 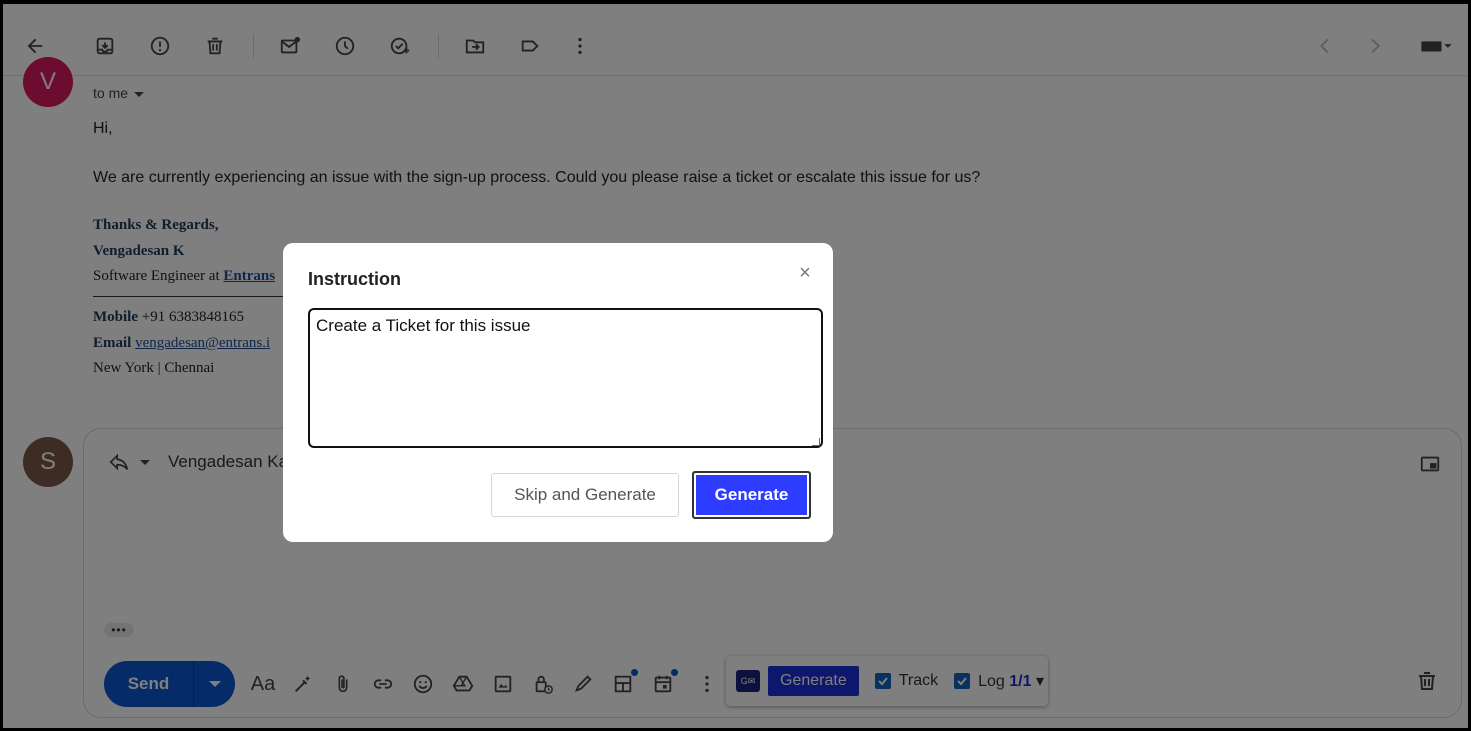 What do you see at coordinates (354, 279) in the screenshot?
I see `dialog-title: Instruction` at bounding box center [354, 279].